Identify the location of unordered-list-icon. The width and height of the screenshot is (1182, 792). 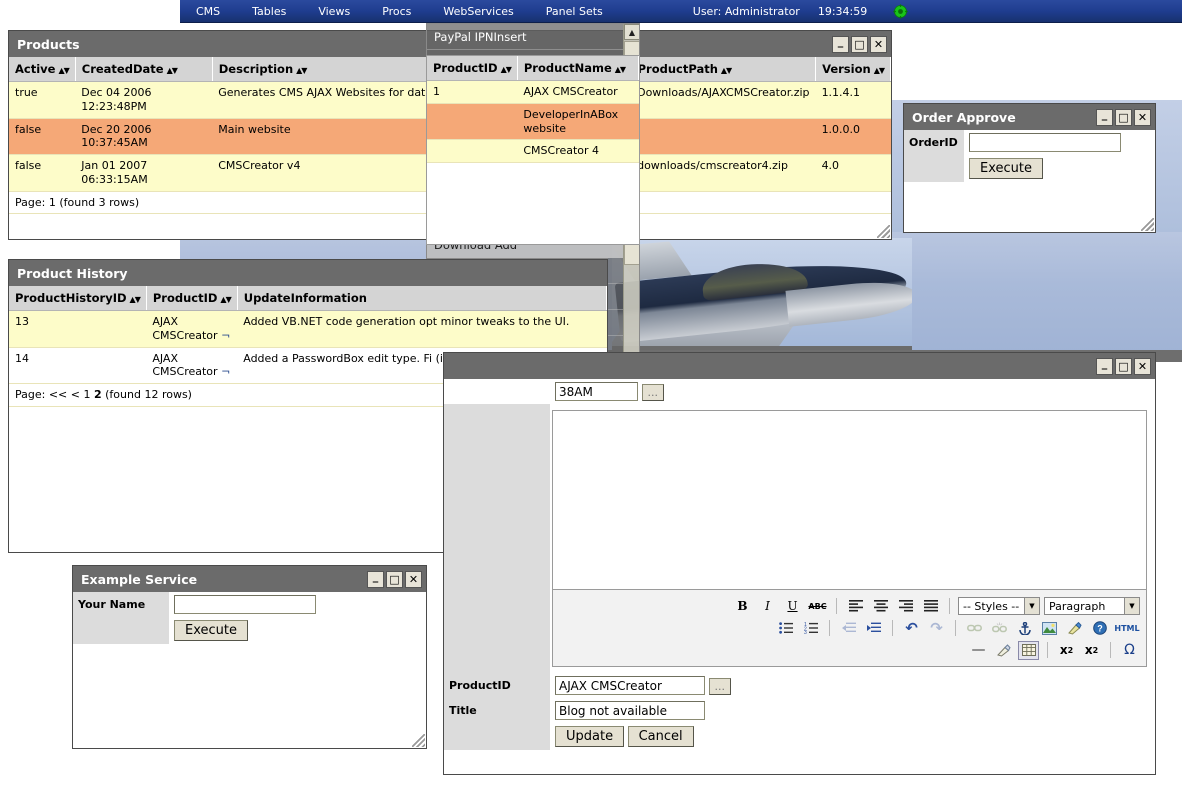
(785, 628).